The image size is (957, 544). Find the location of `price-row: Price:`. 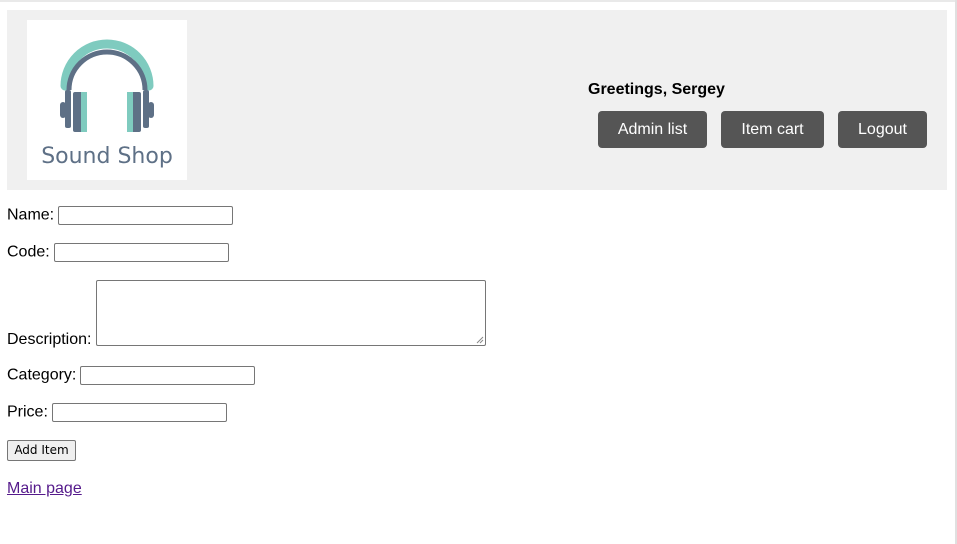

price-row: Price: is located at coordinates (117, 412).